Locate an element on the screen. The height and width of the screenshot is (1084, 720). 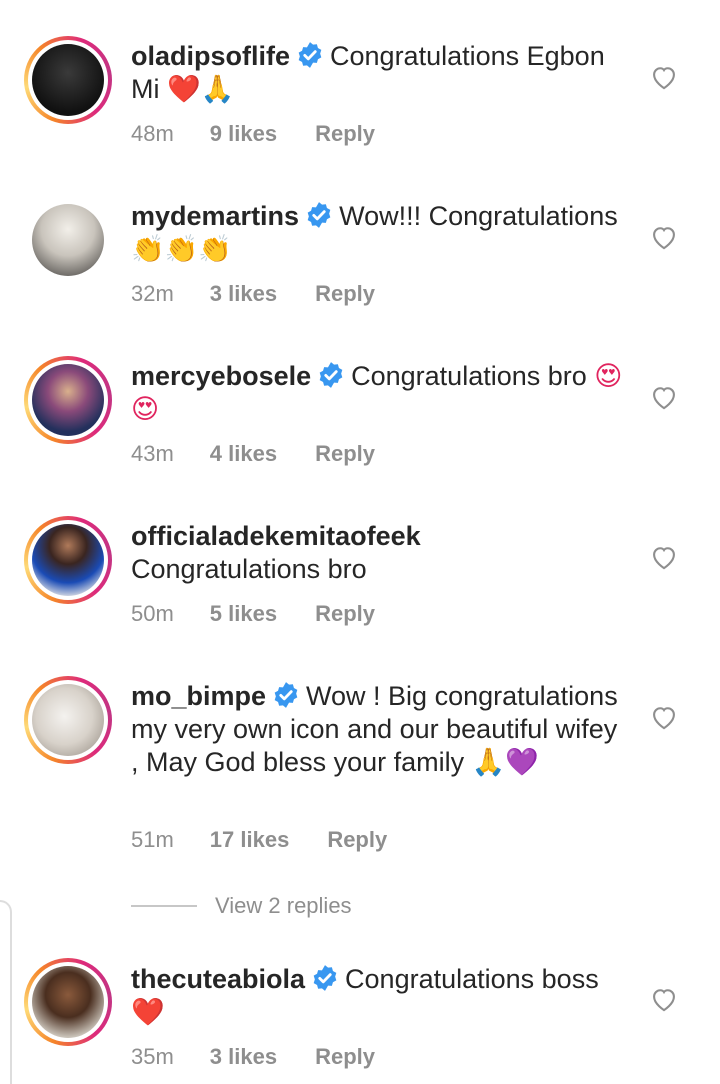
avatar-image is located at coordinates (68, 240).